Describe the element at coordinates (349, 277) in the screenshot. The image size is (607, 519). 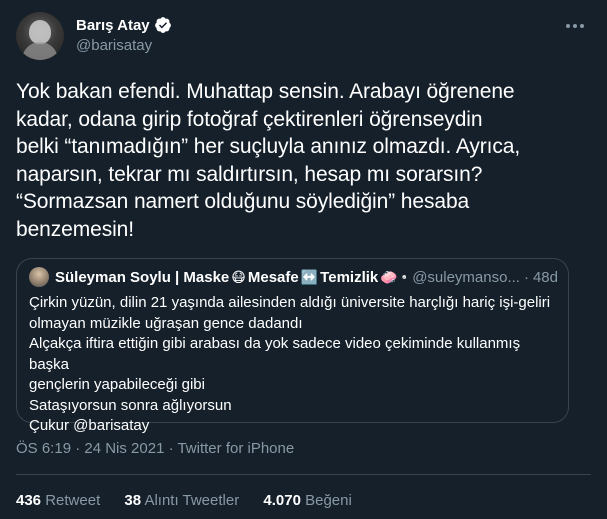
I see `quoted-name-part: Temizlik` at that location.